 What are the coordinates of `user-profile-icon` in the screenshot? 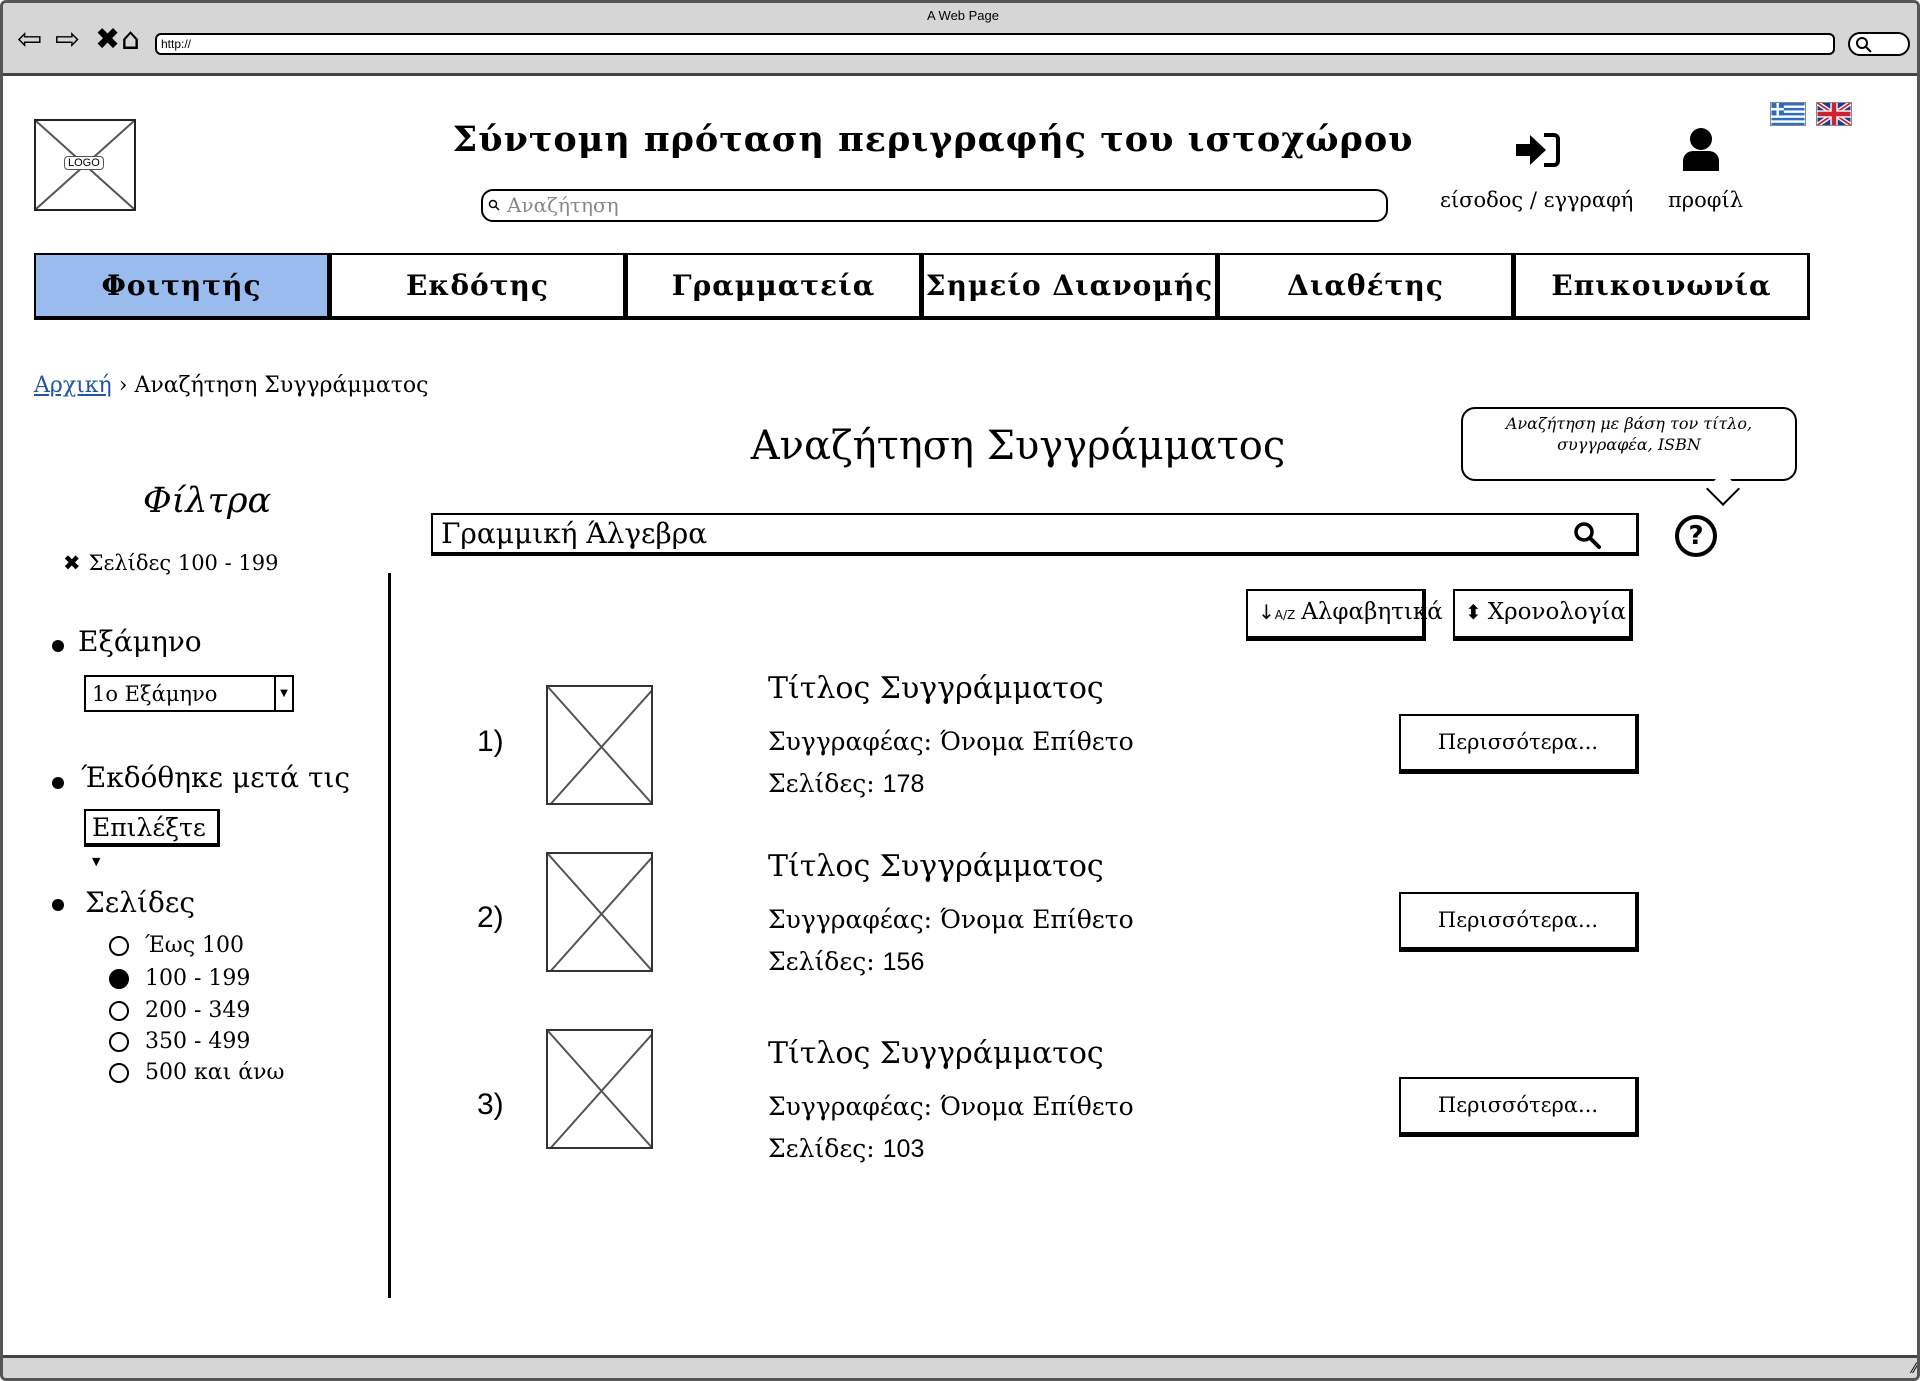 It's located at (1701, 150).